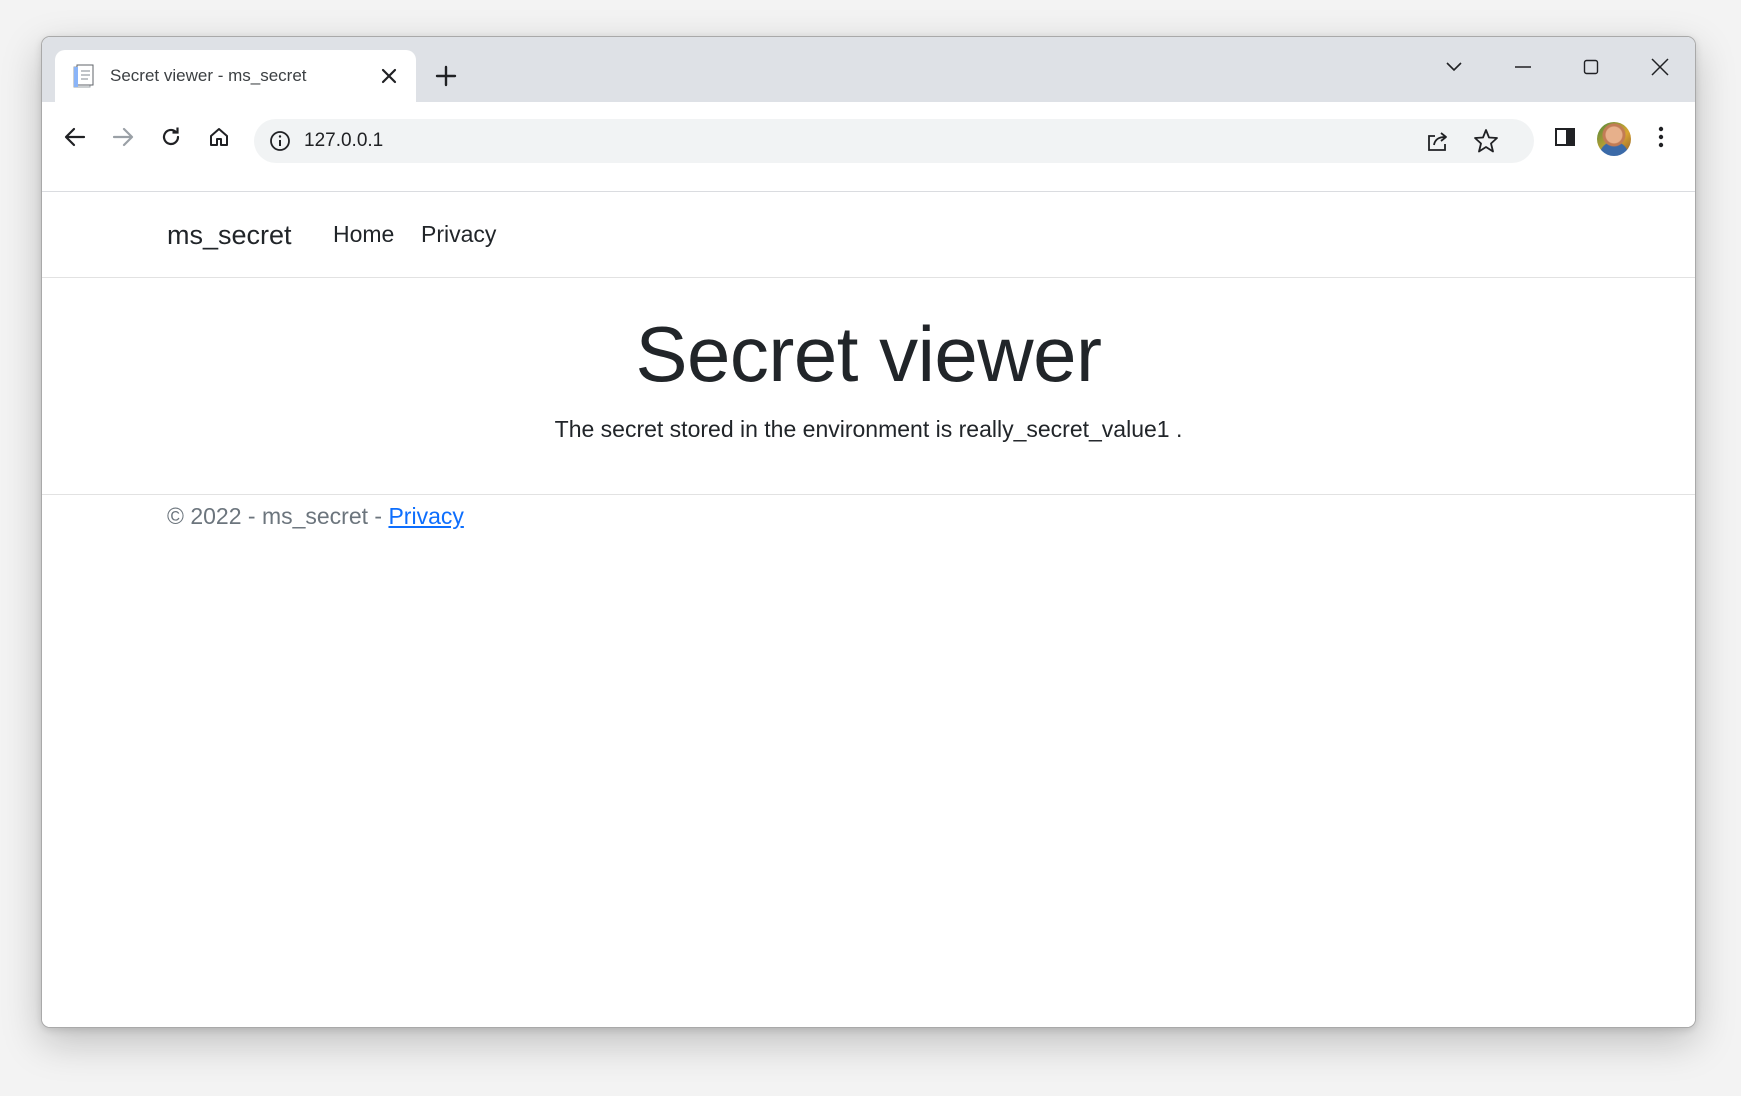  I want to click on nav-link-home: Home, so click(363, 234).